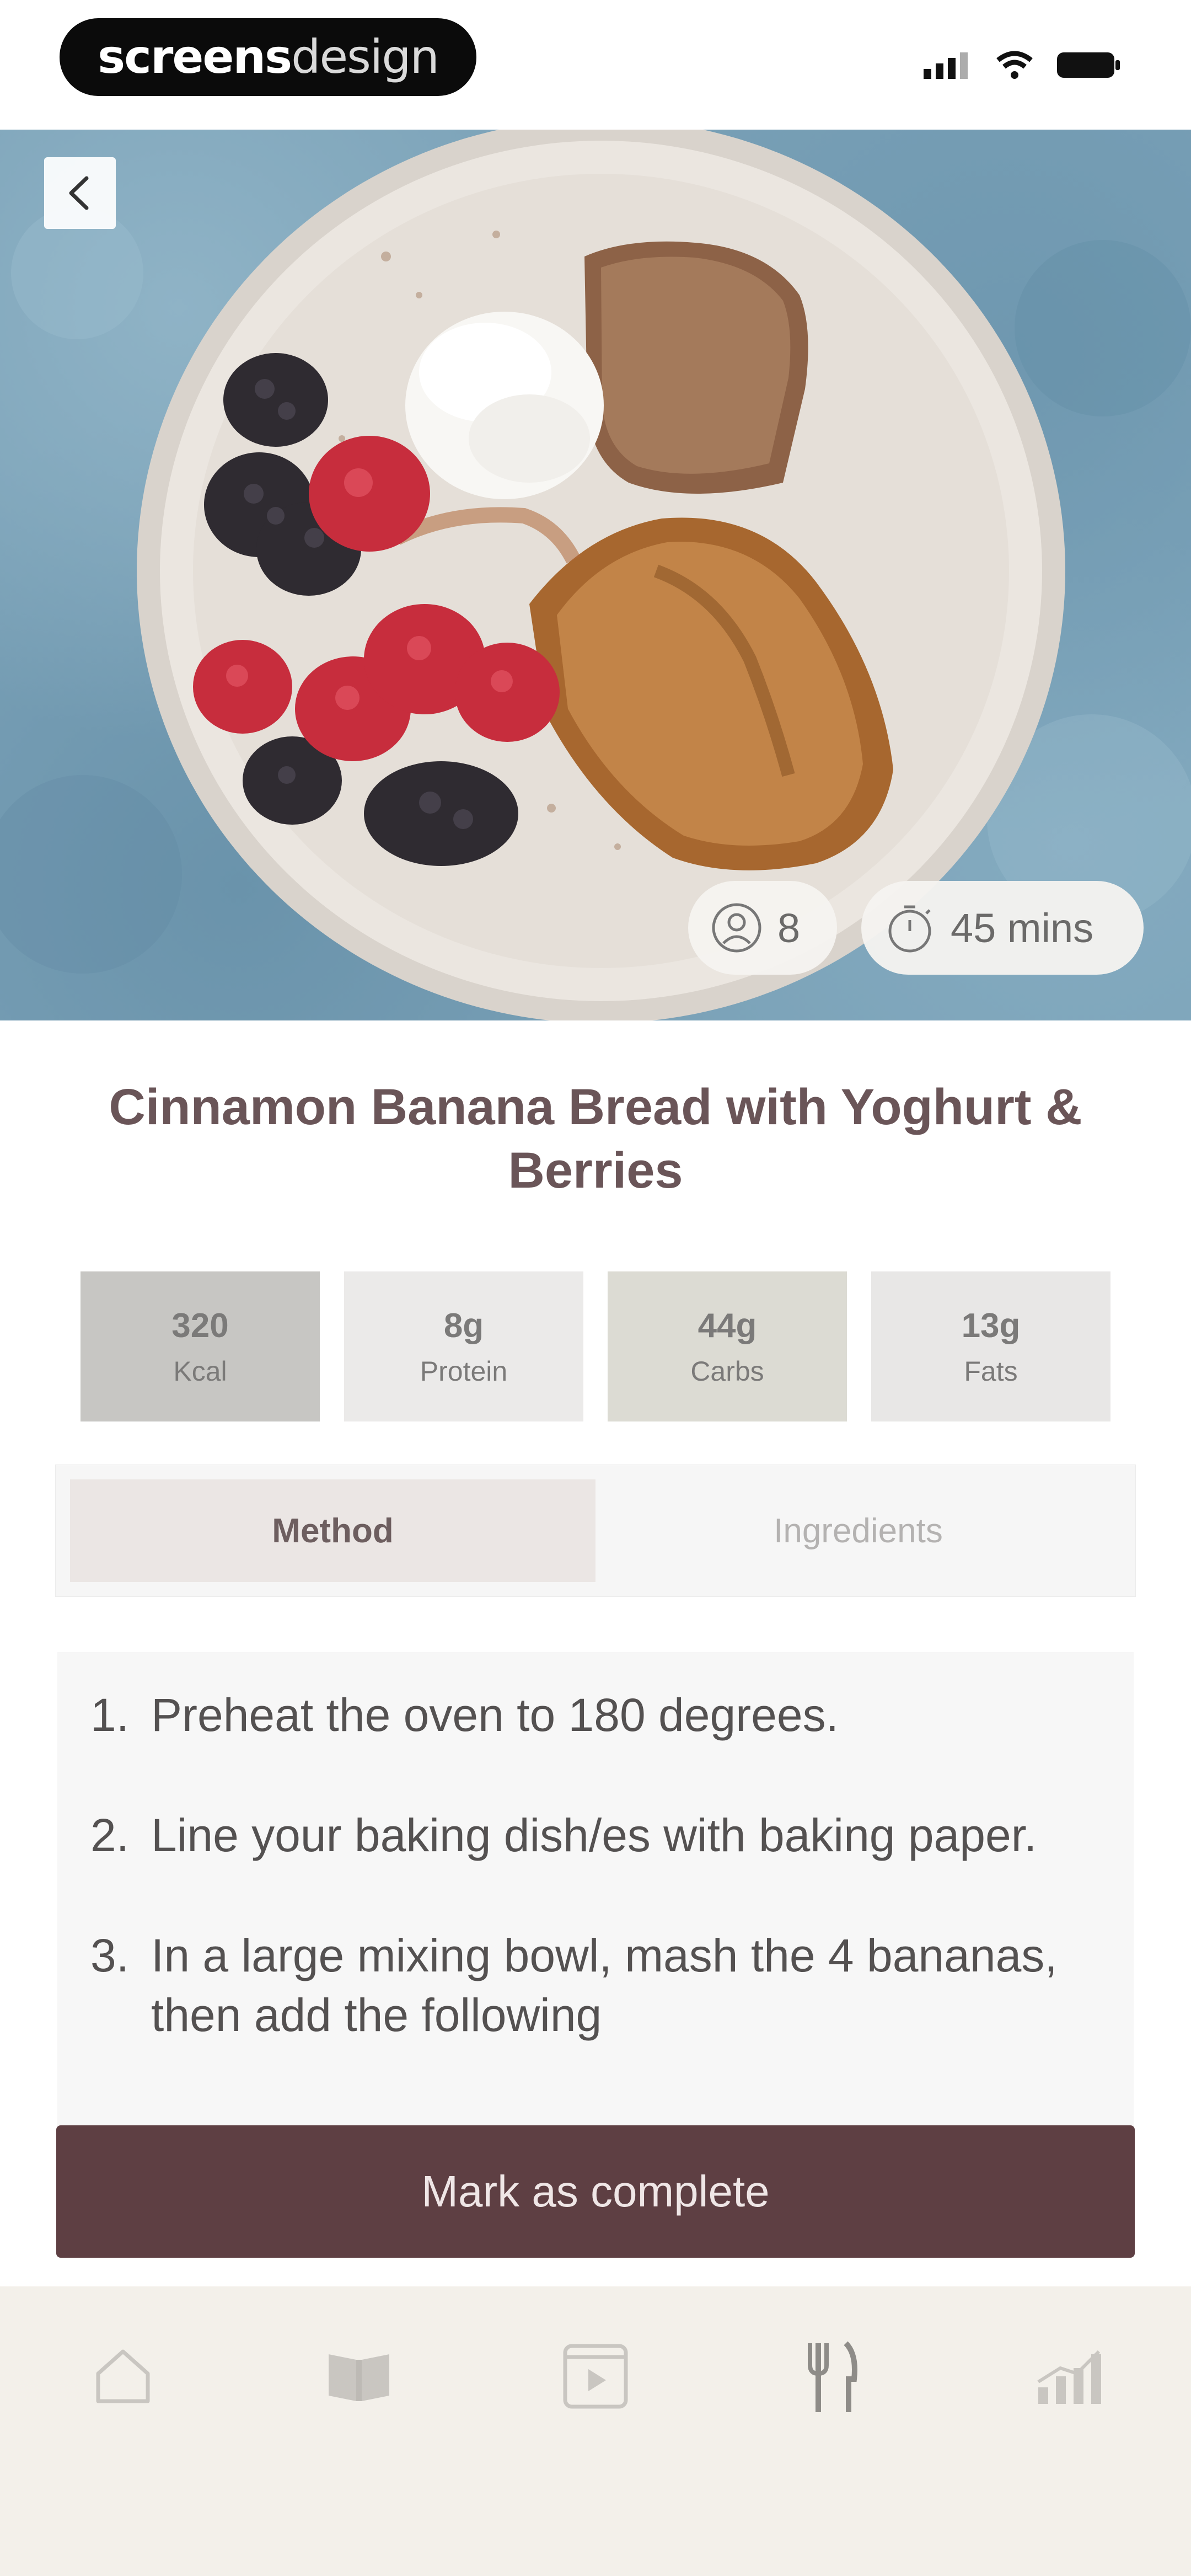 Image resolution: width=1191 pixels, height=2576 pixels. Describe the element at coordinates (728, 1325) in the screenshot. I see `macro-value: 44g` at that location.